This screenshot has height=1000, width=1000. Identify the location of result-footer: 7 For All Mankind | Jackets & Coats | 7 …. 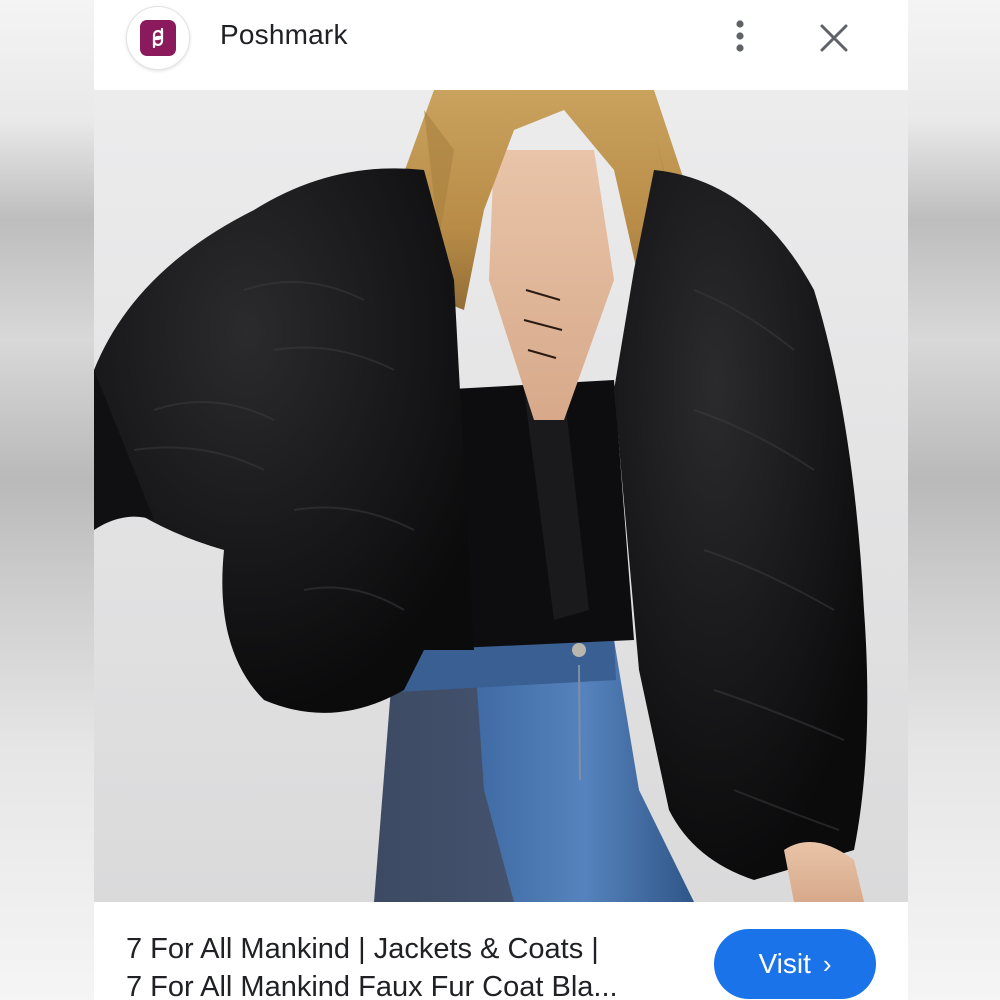
(501, 951).